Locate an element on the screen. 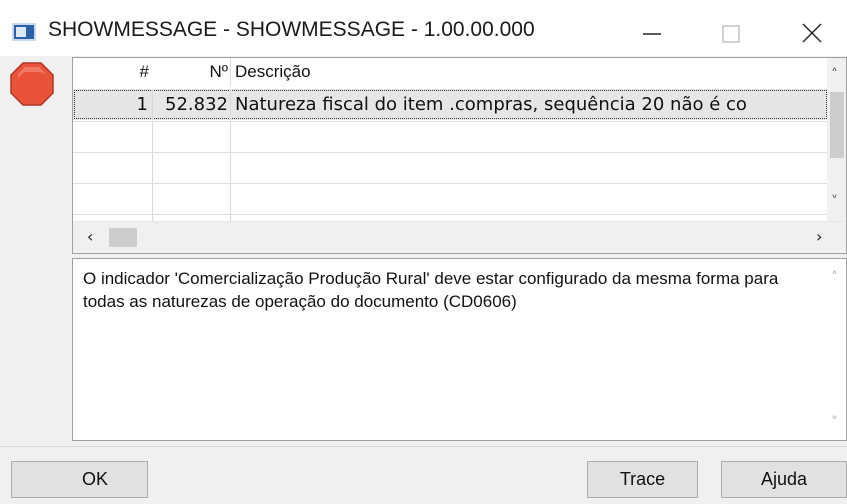  help-button: Ajuda is located at coordinates (784, 479).